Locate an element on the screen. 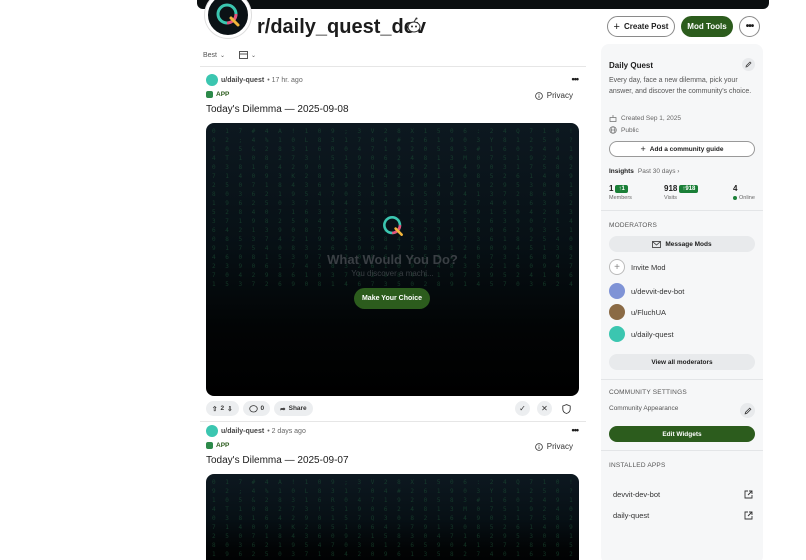 The image size is (806, 560). members-stat: 1 ↑1 Members is located at coordinates (620, 192).